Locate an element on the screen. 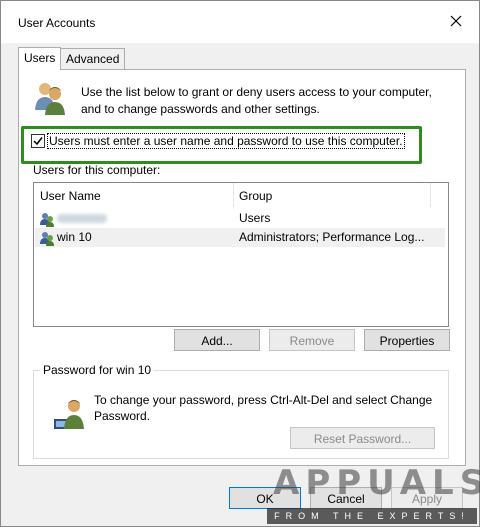 The width and height of the screenshot is (480, 527). column-header-group: Group is located at coordinates (255, 196).